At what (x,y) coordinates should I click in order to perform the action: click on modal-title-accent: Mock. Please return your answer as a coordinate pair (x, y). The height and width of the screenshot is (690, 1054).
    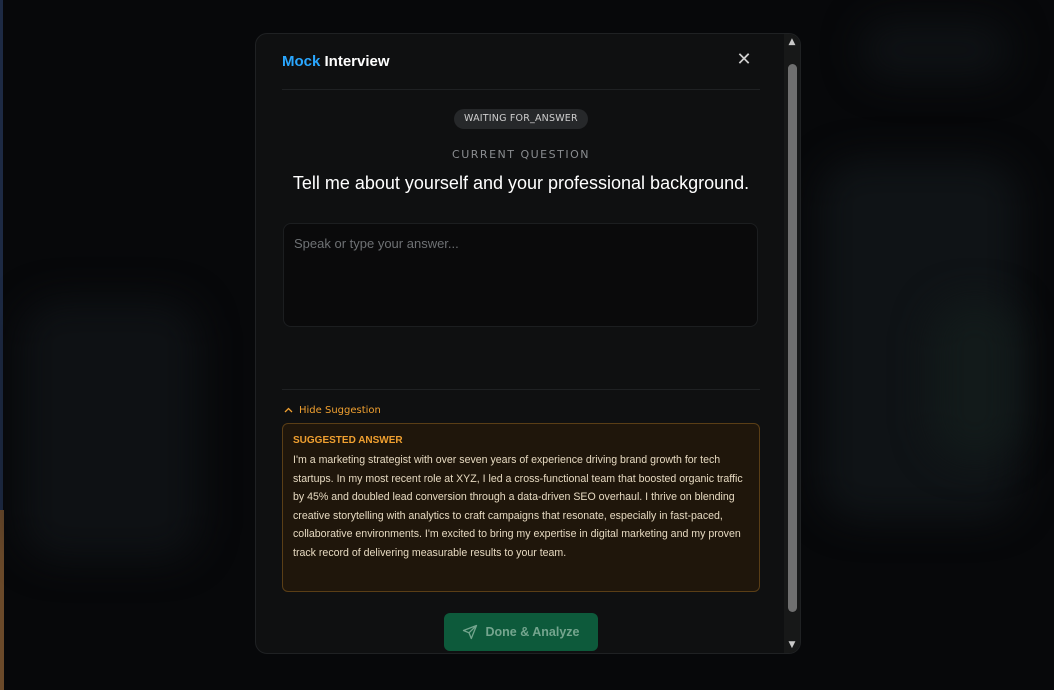
    Looking at the image, I should click on (301, 61).